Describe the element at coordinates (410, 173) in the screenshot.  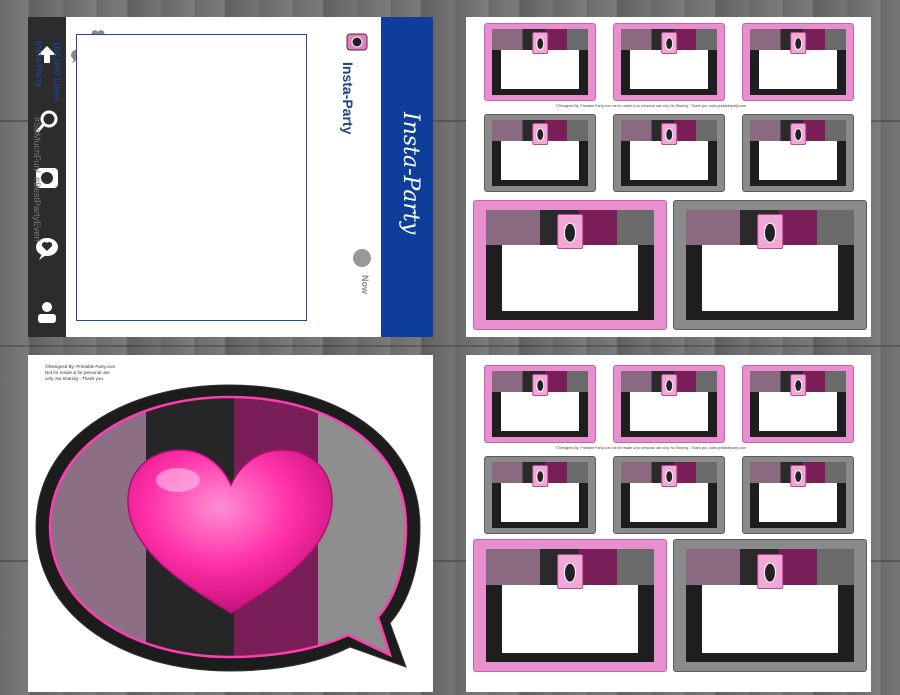
I see `brand-title: Insta-Party` at that location.